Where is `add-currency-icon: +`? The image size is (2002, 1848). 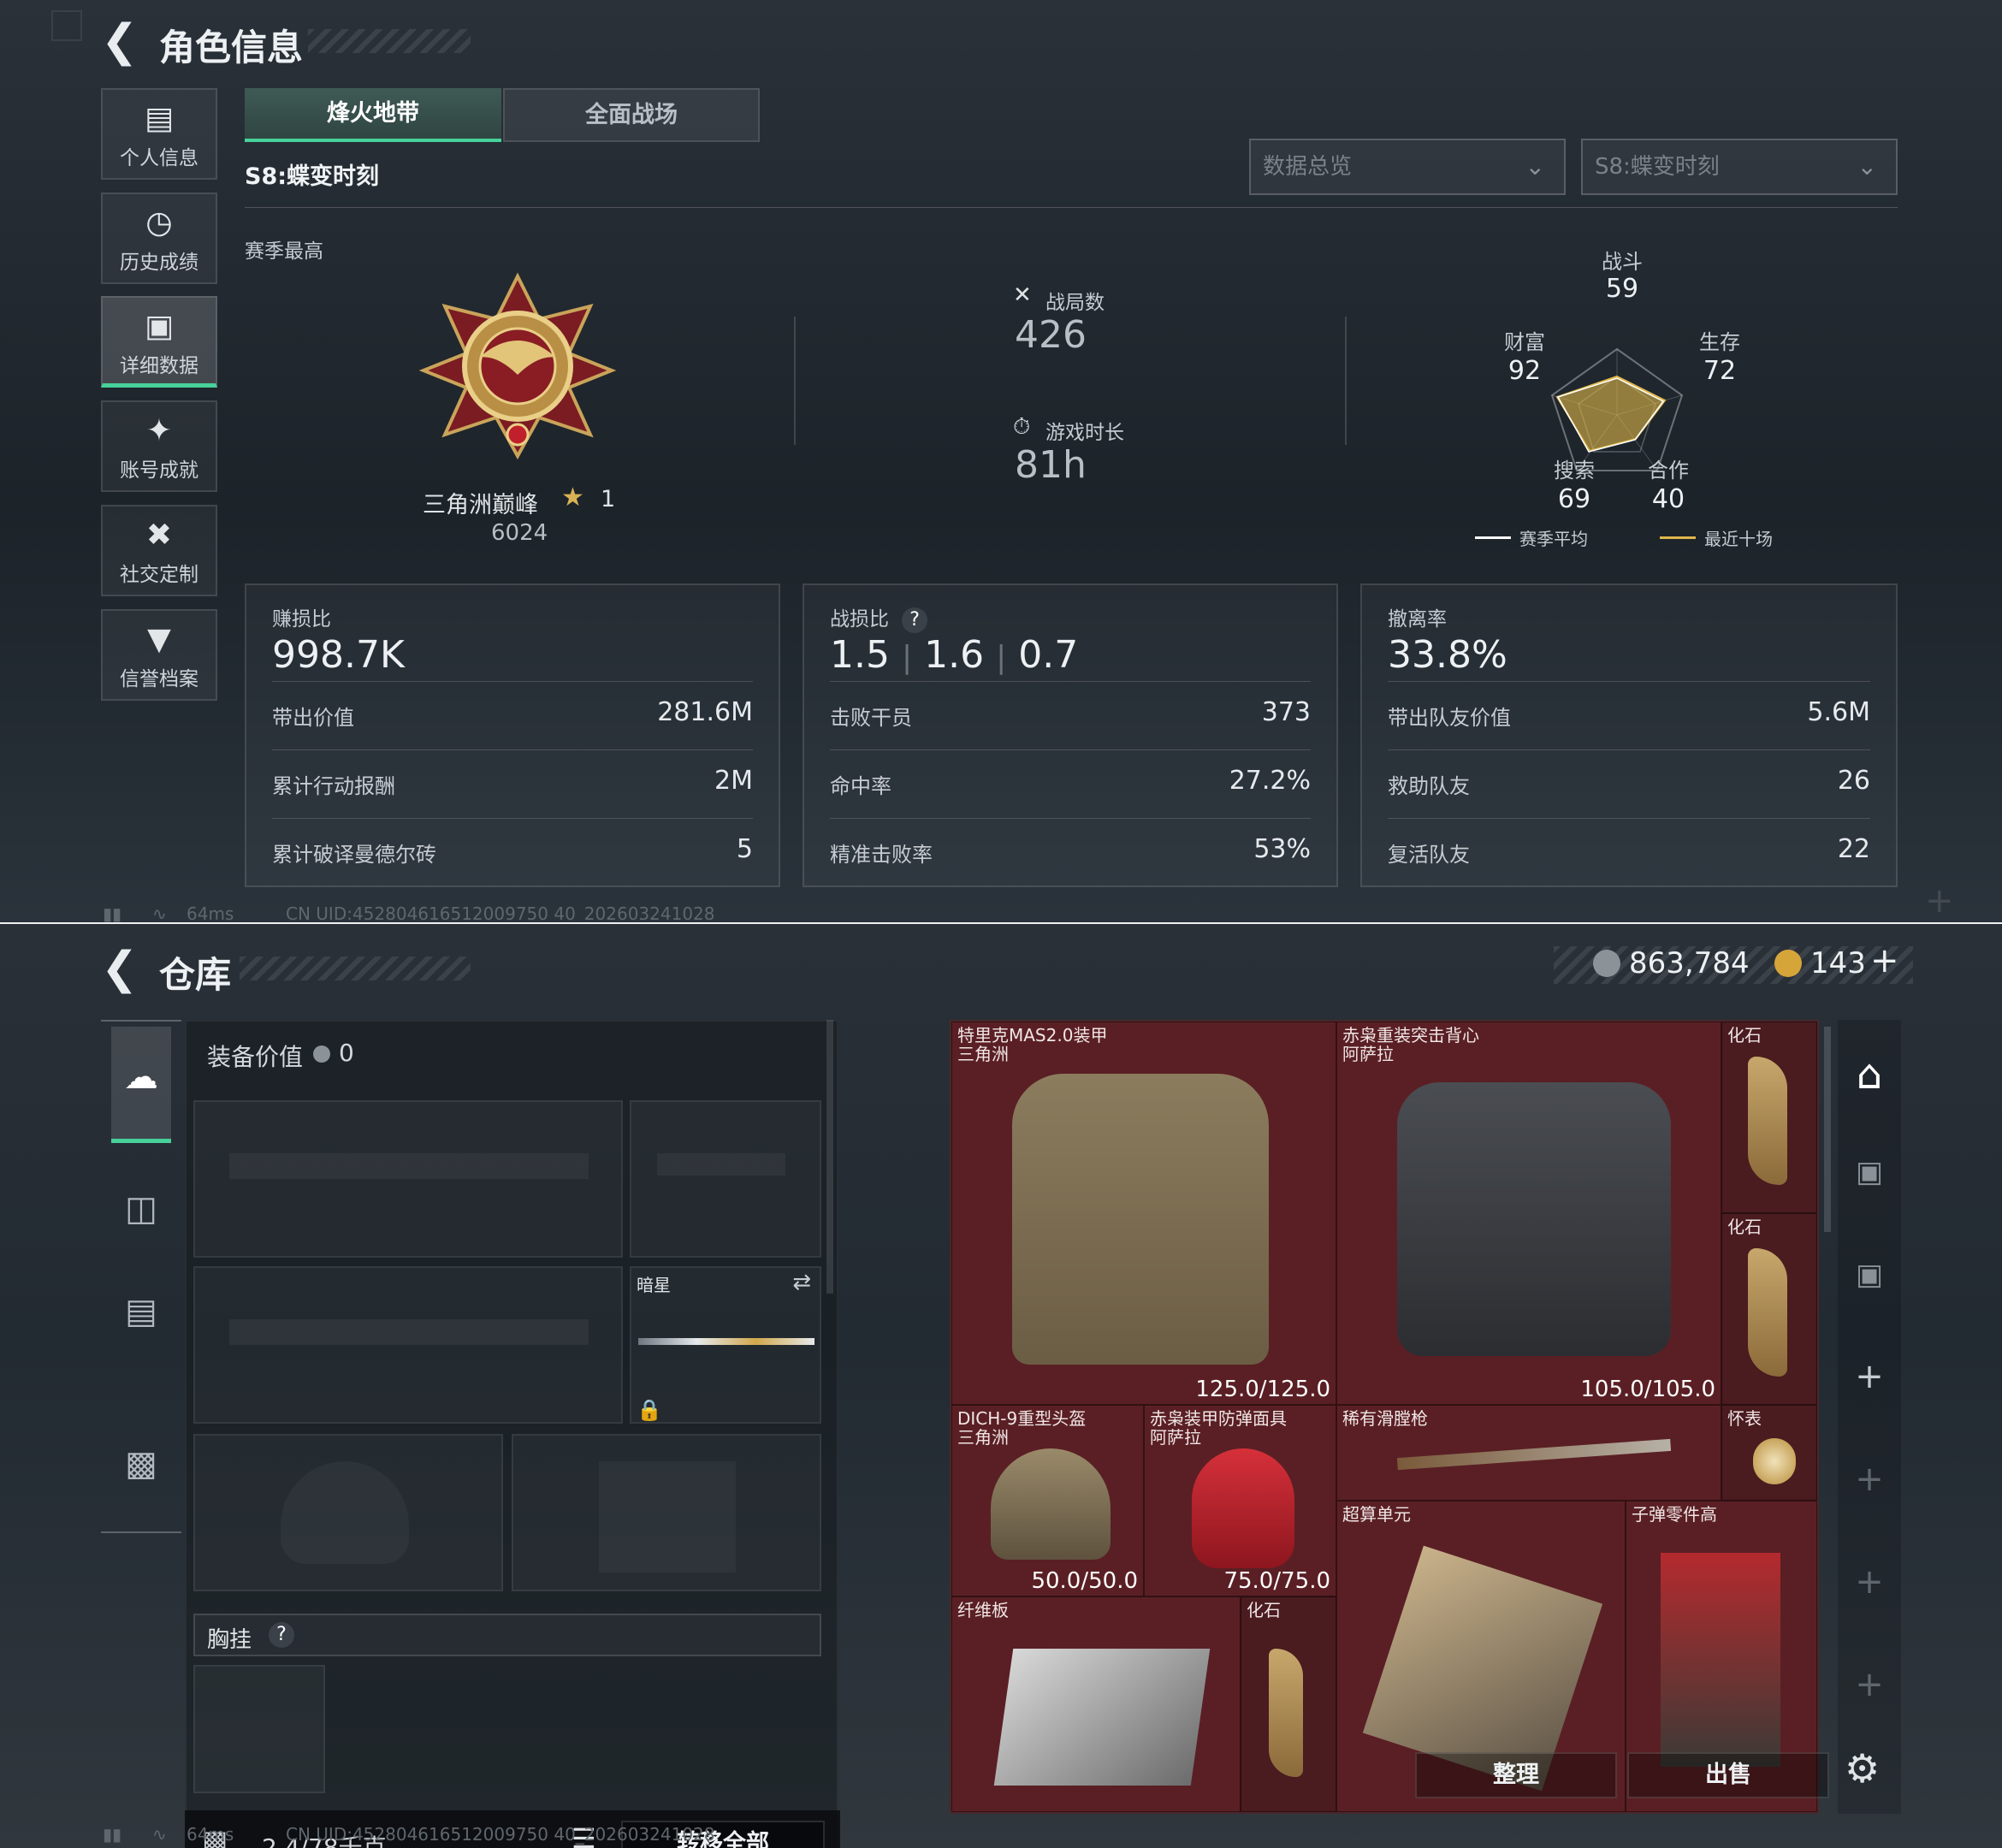 add-currency-icon: + is located at coordinates (1884, 960).